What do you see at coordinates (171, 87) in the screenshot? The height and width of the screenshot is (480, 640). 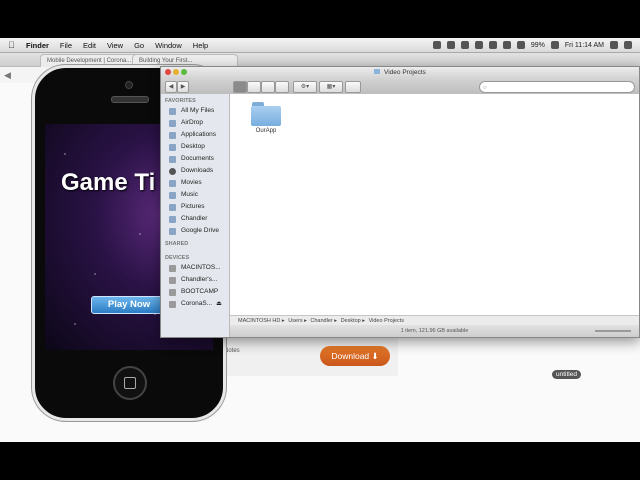 I see `back-icon: ◀` at bounding box center [171, 87].